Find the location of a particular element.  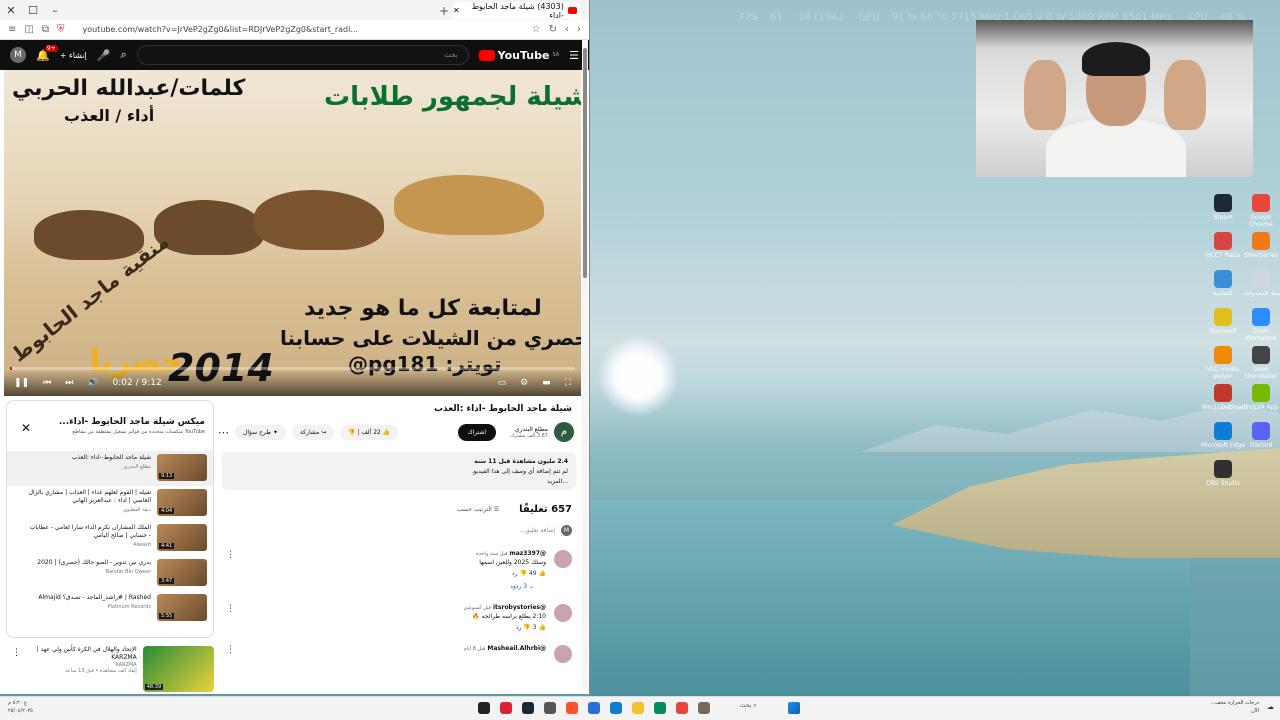

comment-author: @itsrobystories قبل أسبوعين is located at coordinates (505, 607).